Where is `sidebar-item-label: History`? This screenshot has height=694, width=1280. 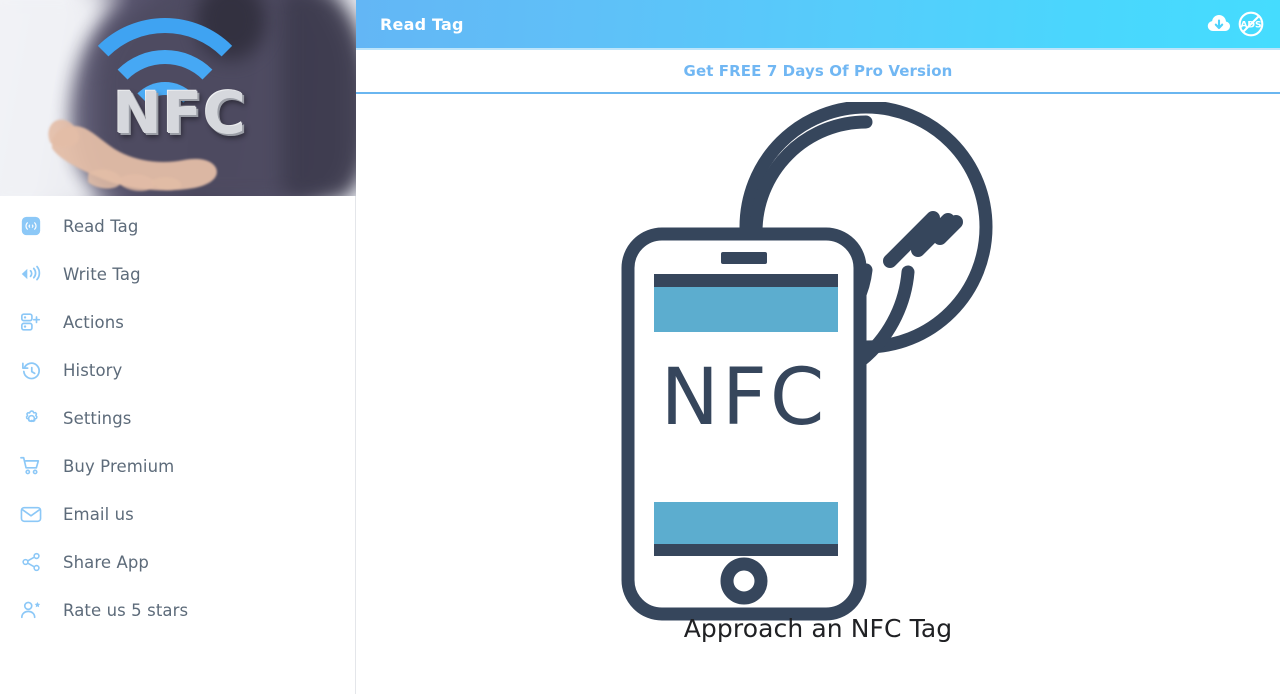 sidebar-item-label: History is located at coordinates (93, 370).